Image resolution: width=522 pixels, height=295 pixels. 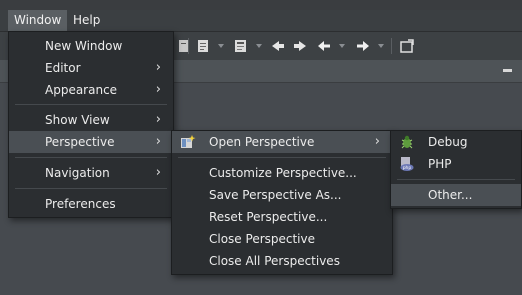 I want to click on menu-item-php: php PHP, so click(x=456, y=164).